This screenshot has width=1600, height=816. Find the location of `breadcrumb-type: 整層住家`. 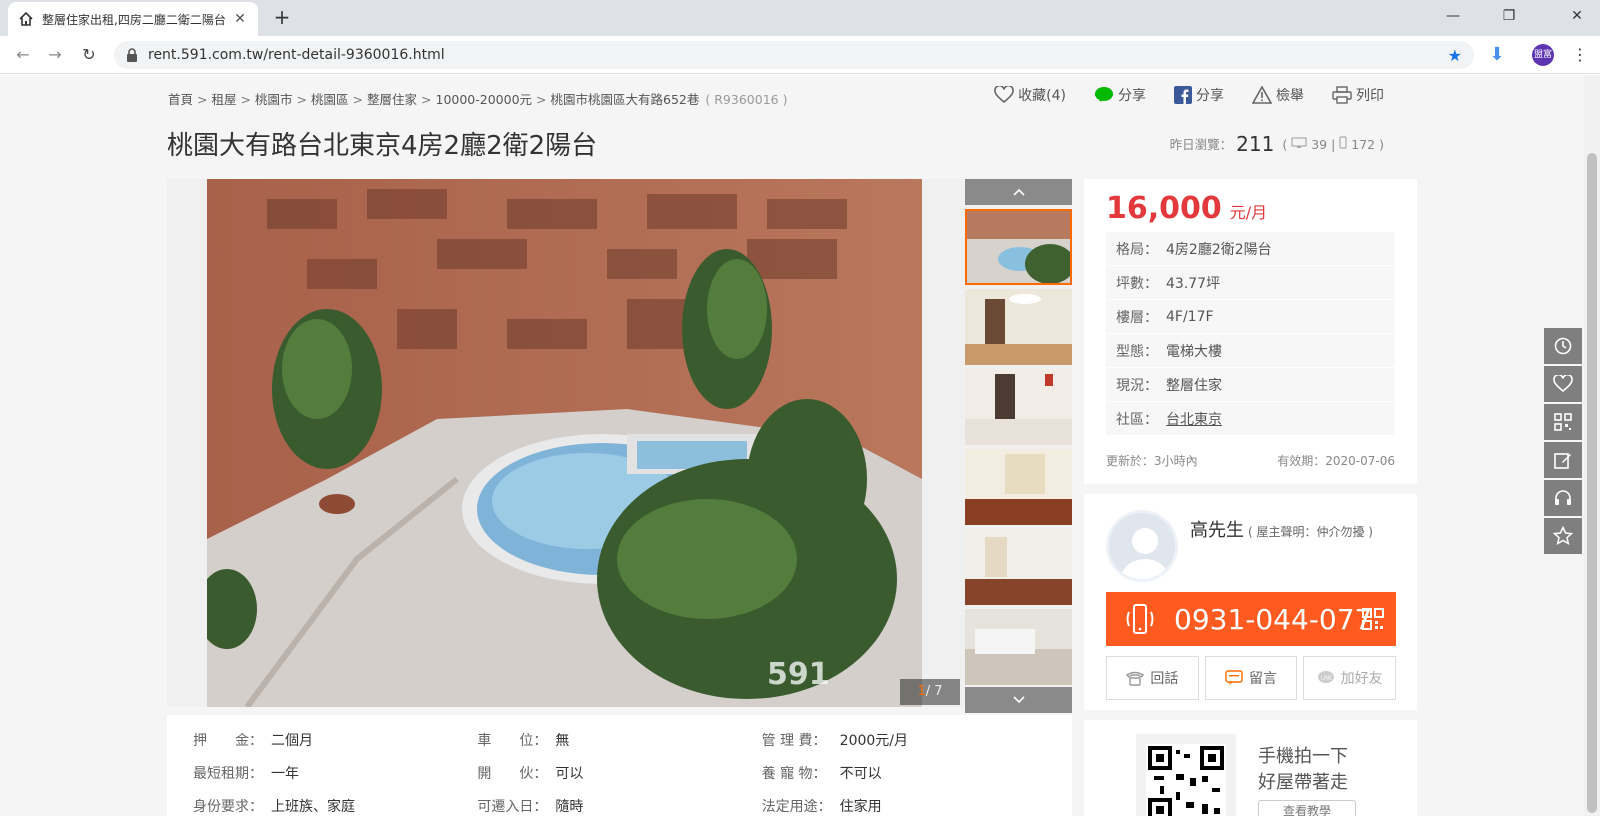

breadcrumb-type: 整層住家 is located at coordinates (392, 99).